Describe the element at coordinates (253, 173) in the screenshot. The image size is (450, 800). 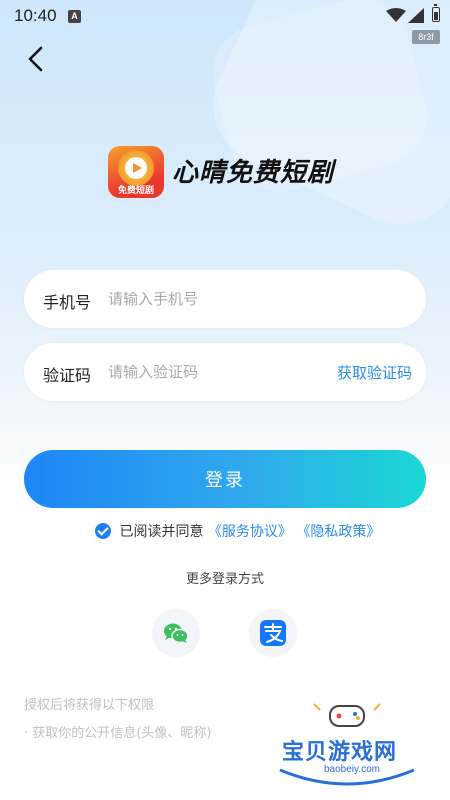
I see `app-title: 心晴免费短剧` at that location.